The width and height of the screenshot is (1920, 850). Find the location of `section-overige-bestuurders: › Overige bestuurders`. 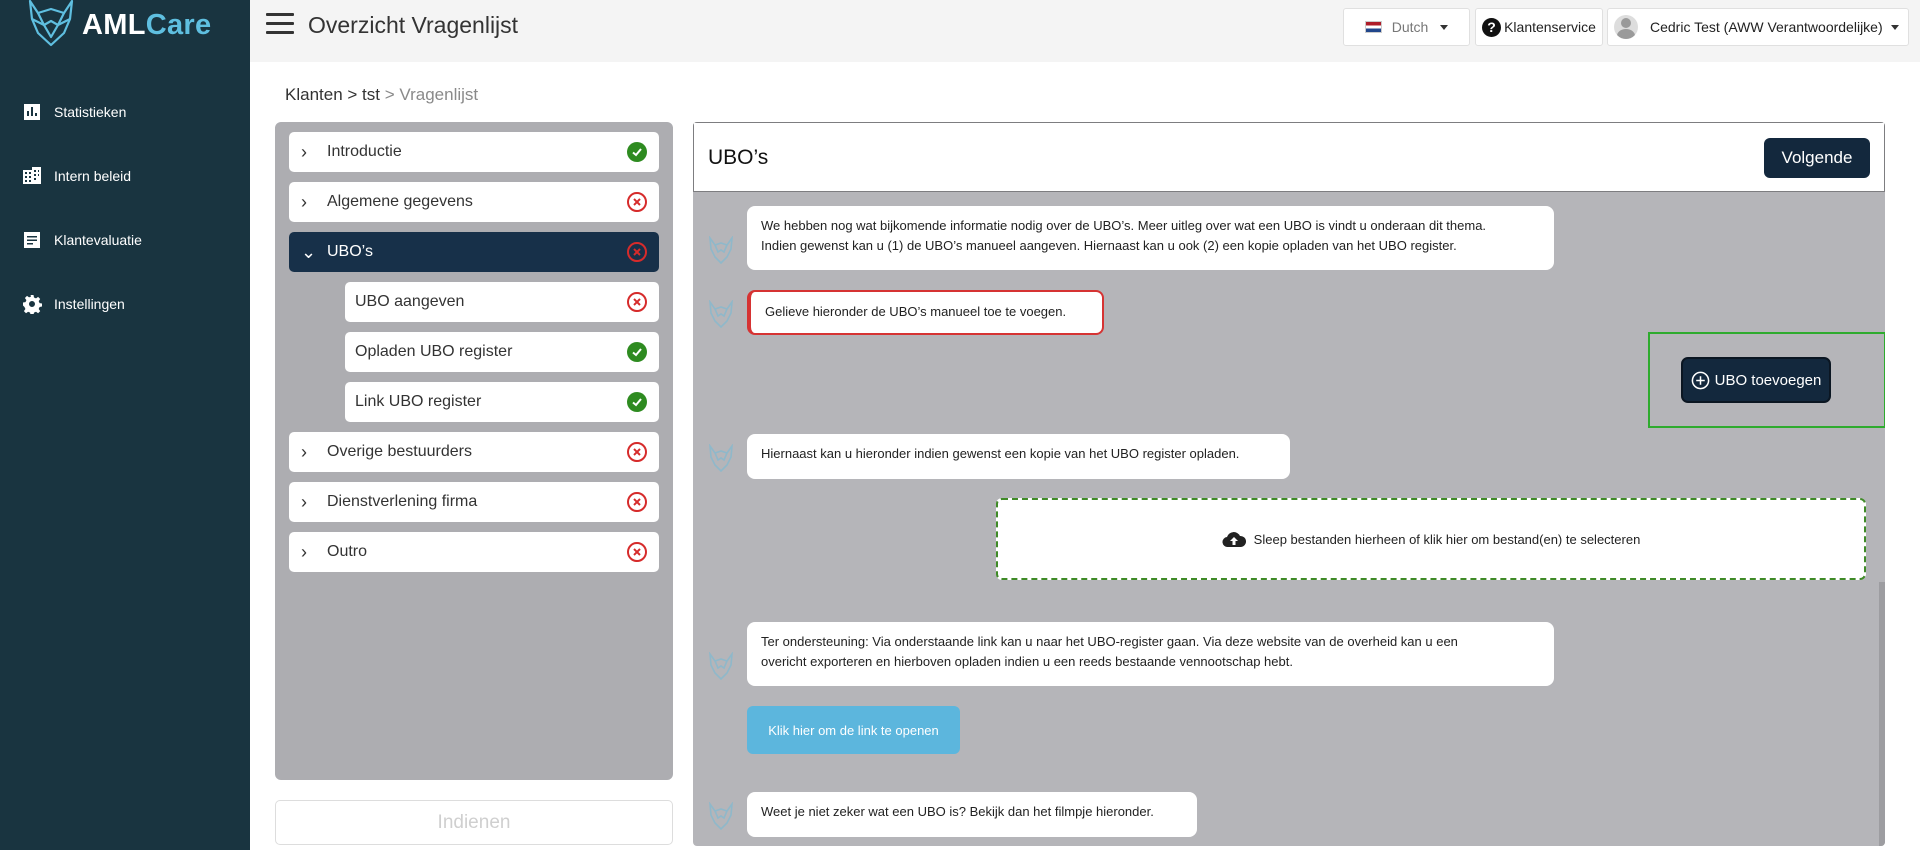

section-overige-bestuurders: › Overige bestuurders is located at coordinates (474, 452).